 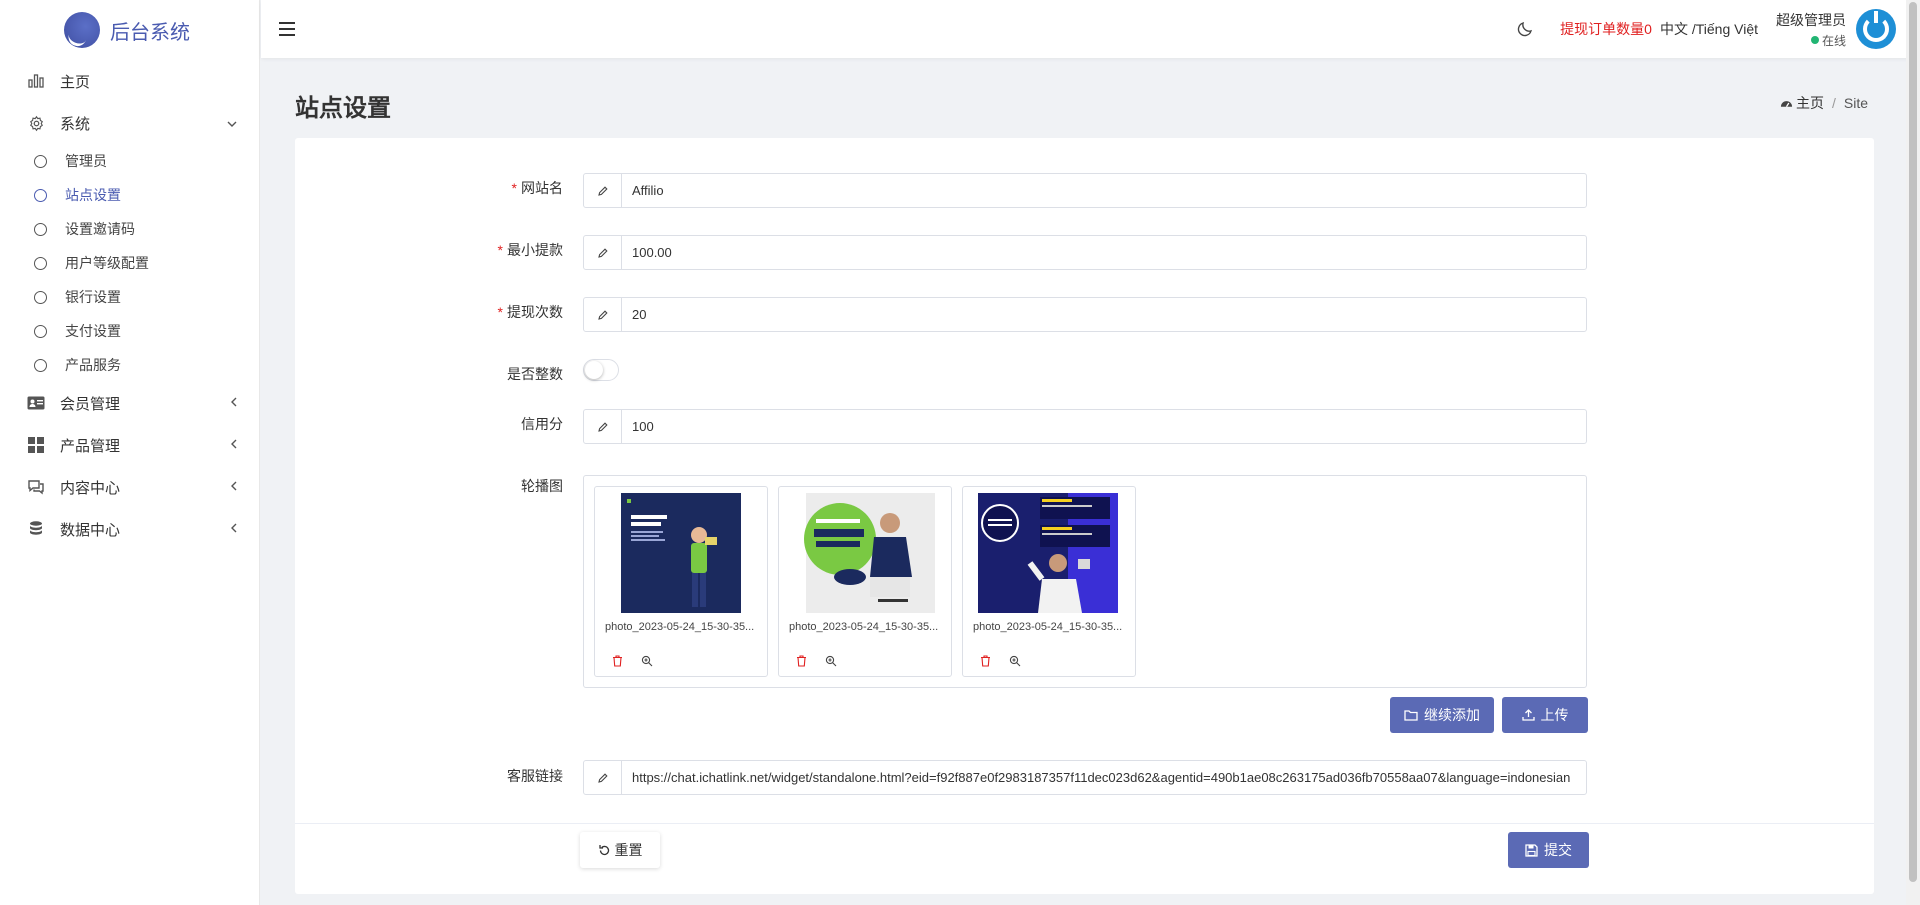 I want to click on moon-icon, so click(x=1525, y=29).